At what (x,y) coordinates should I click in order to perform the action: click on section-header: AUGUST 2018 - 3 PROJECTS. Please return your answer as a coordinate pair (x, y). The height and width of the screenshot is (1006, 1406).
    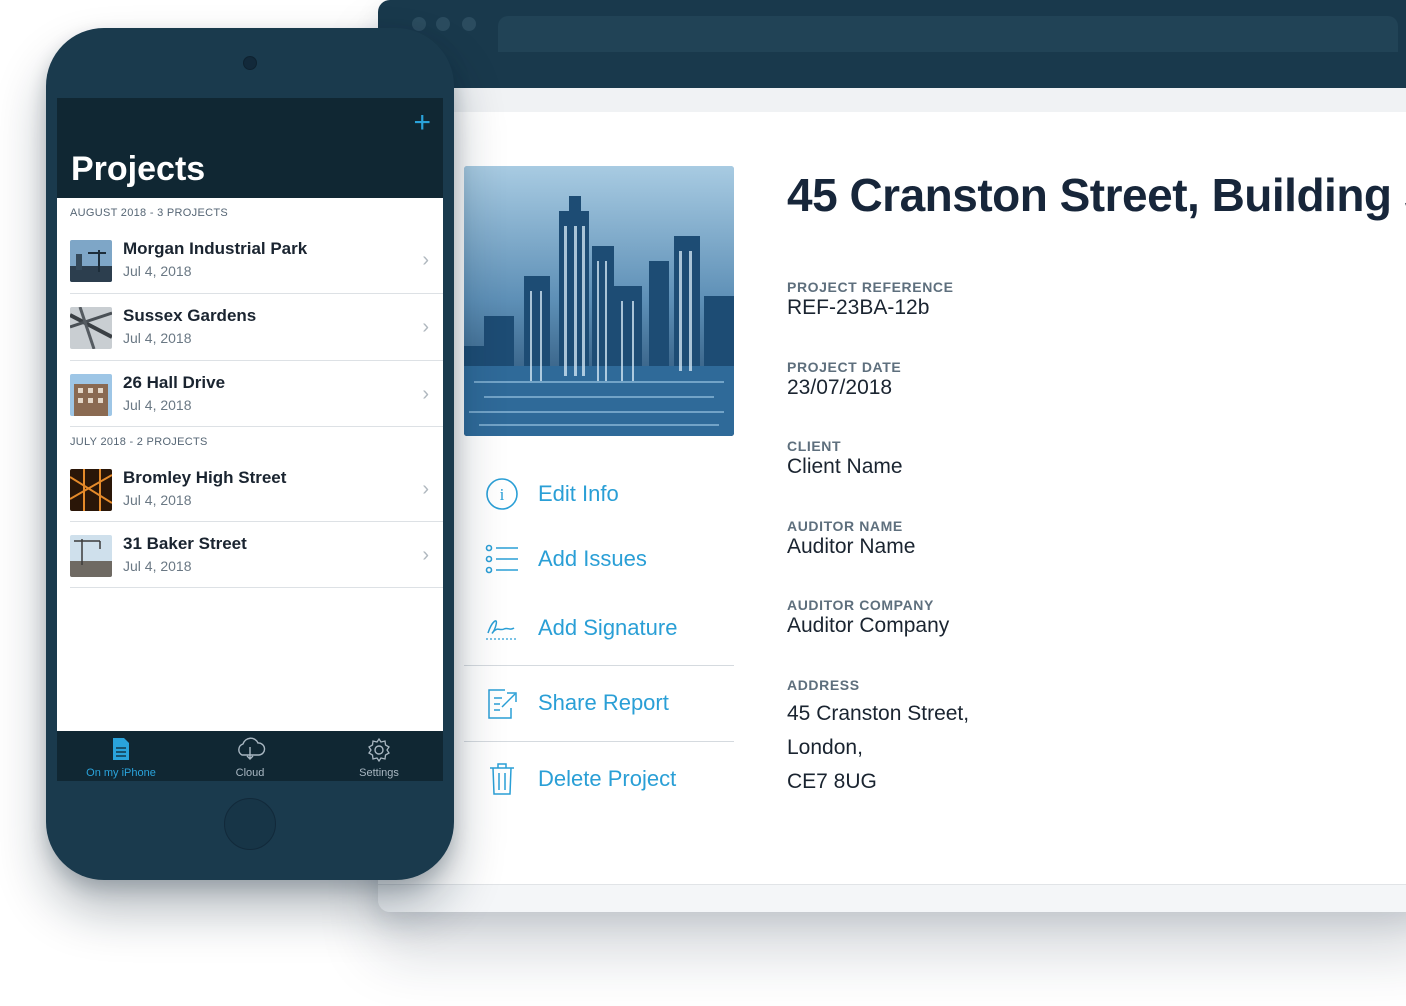
    Looking at the image, I should click on (149, 213).